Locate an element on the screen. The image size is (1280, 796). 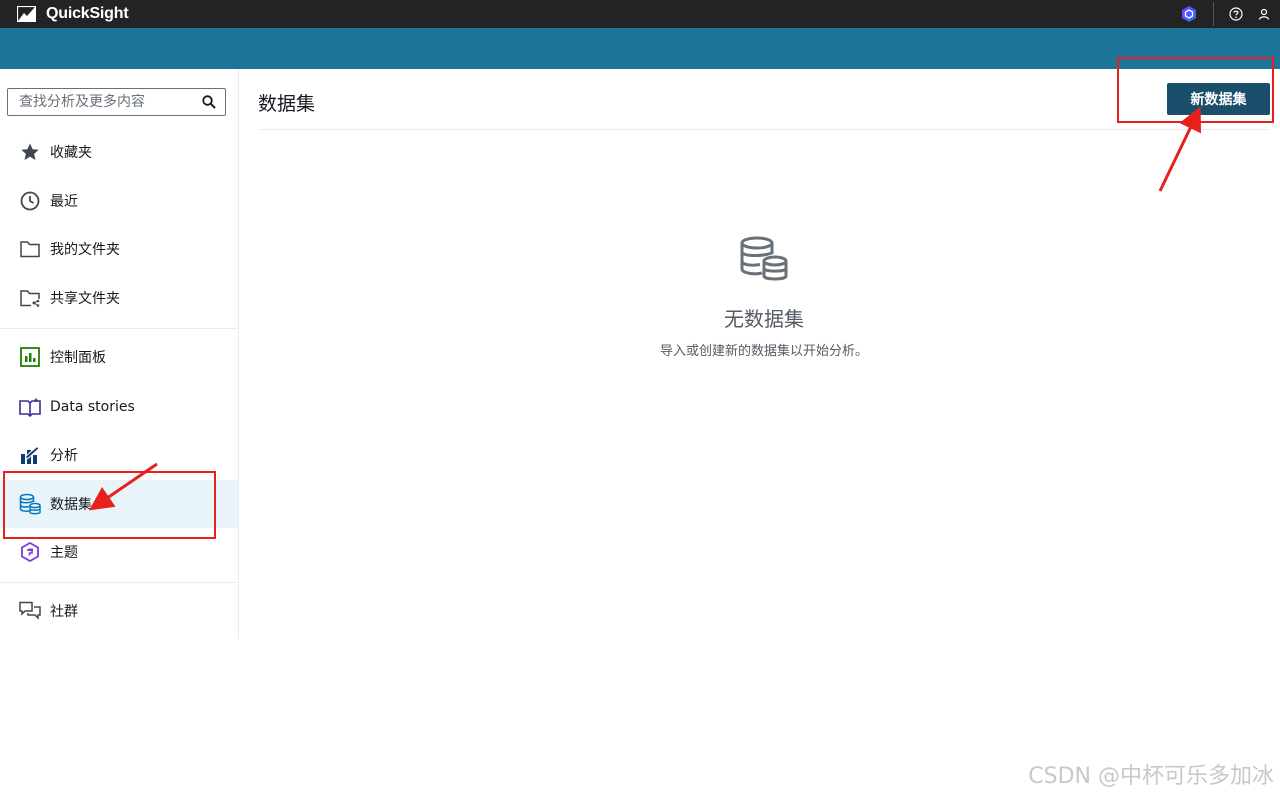
sidebar-item-data-stories: Data stories is located at coordinates (119, 407).